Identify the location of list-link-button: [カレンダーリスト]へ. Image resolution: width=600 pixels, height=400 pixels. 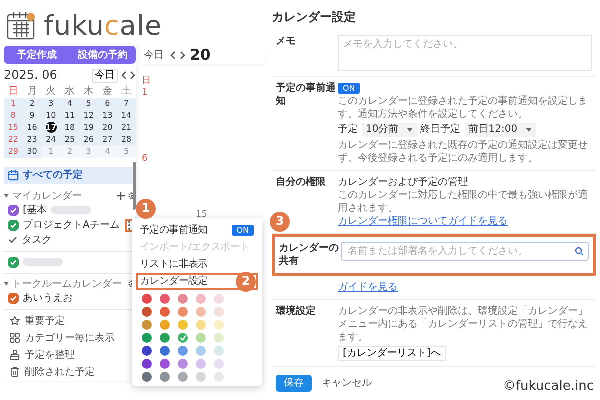
(392, 353).